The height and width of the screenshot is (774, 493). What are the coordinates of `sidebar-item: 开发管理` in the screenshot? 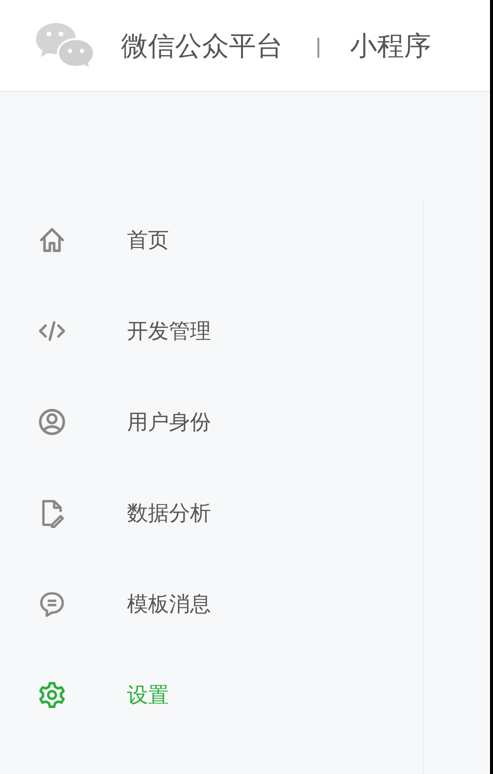 It's located at (211, 330).